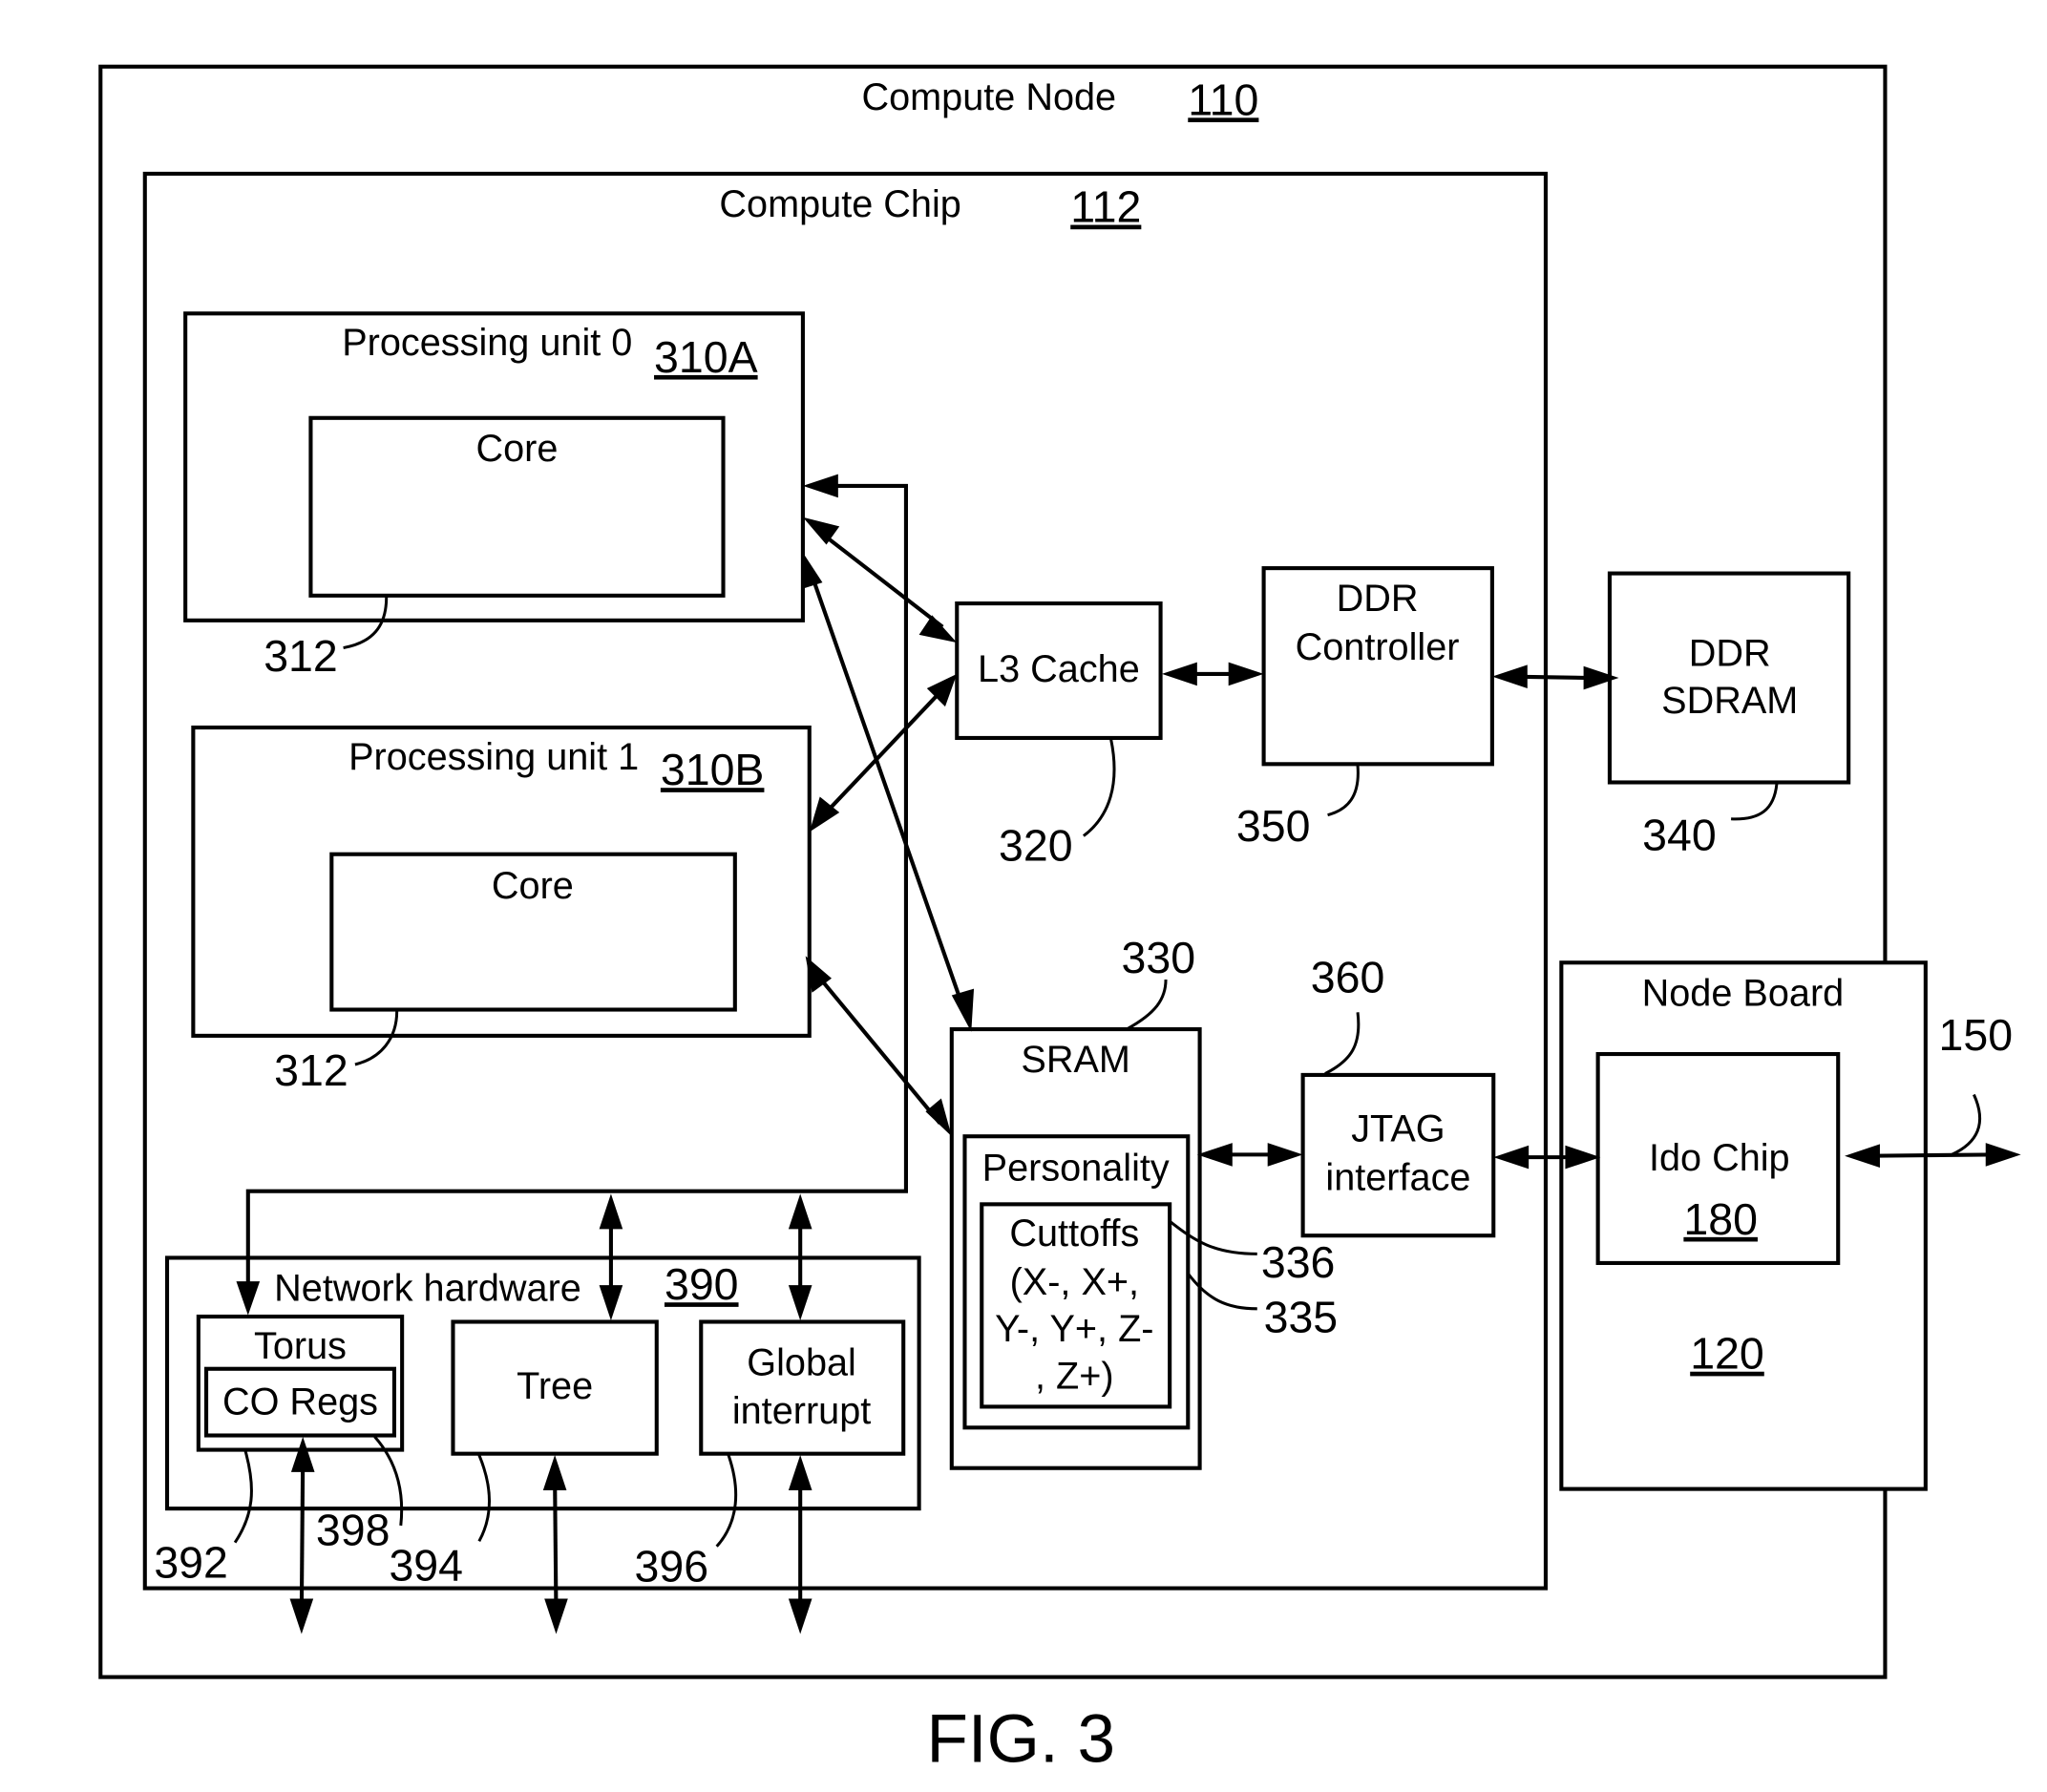 Image resolution: width=2047 pixels, height=1792 pixels. I want to click on compute-chip-ref: 112, so click(1105, 207).